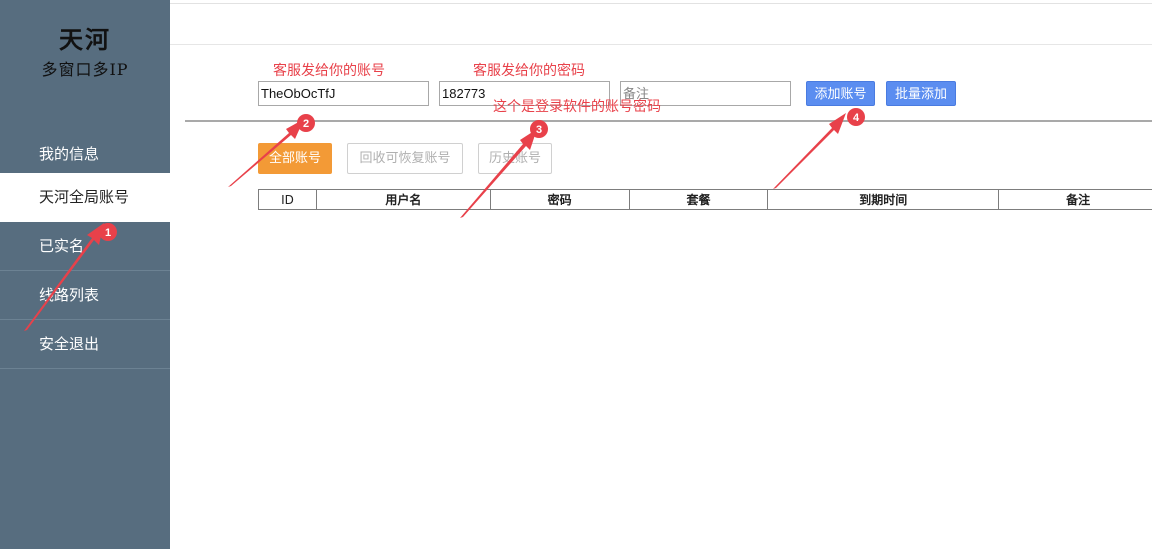  I want to click on annotation-badge-3: 3, so click(539, 129).